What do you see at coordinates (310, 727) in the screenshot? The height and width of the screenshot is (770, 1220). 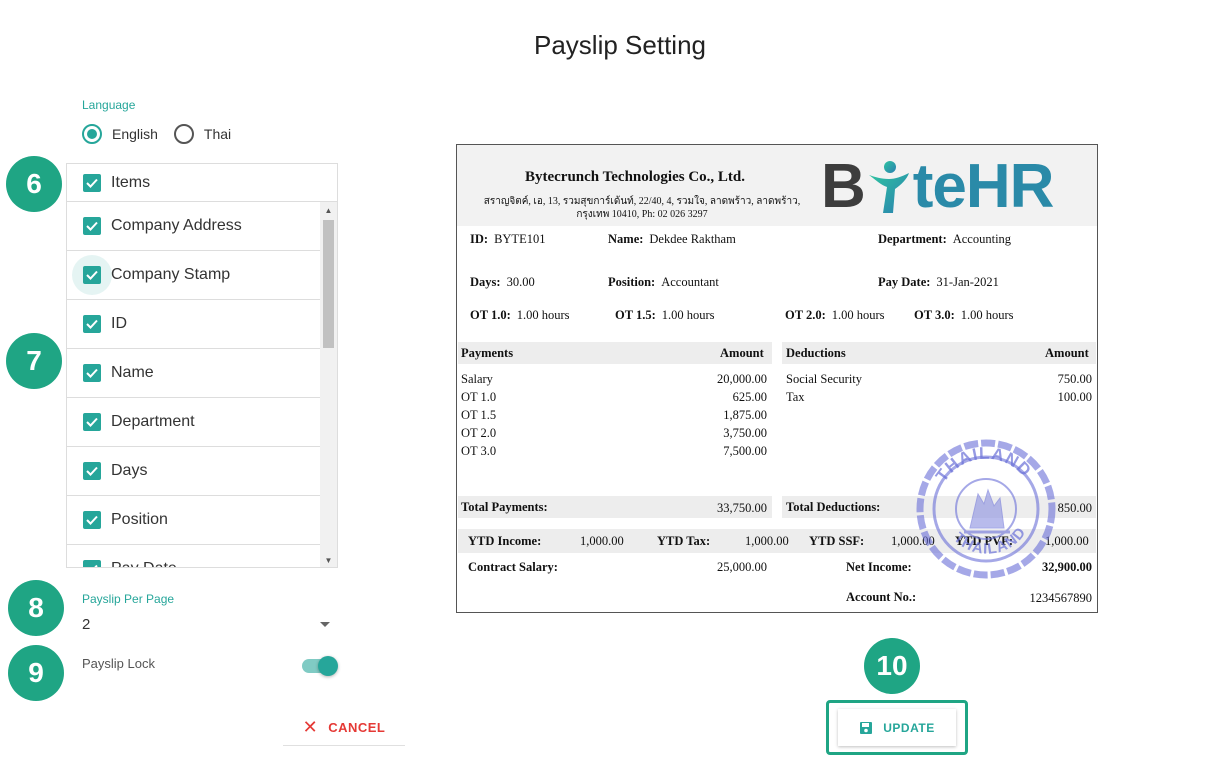 I see `close-icon: ✕` at bounding box center [310, 727].